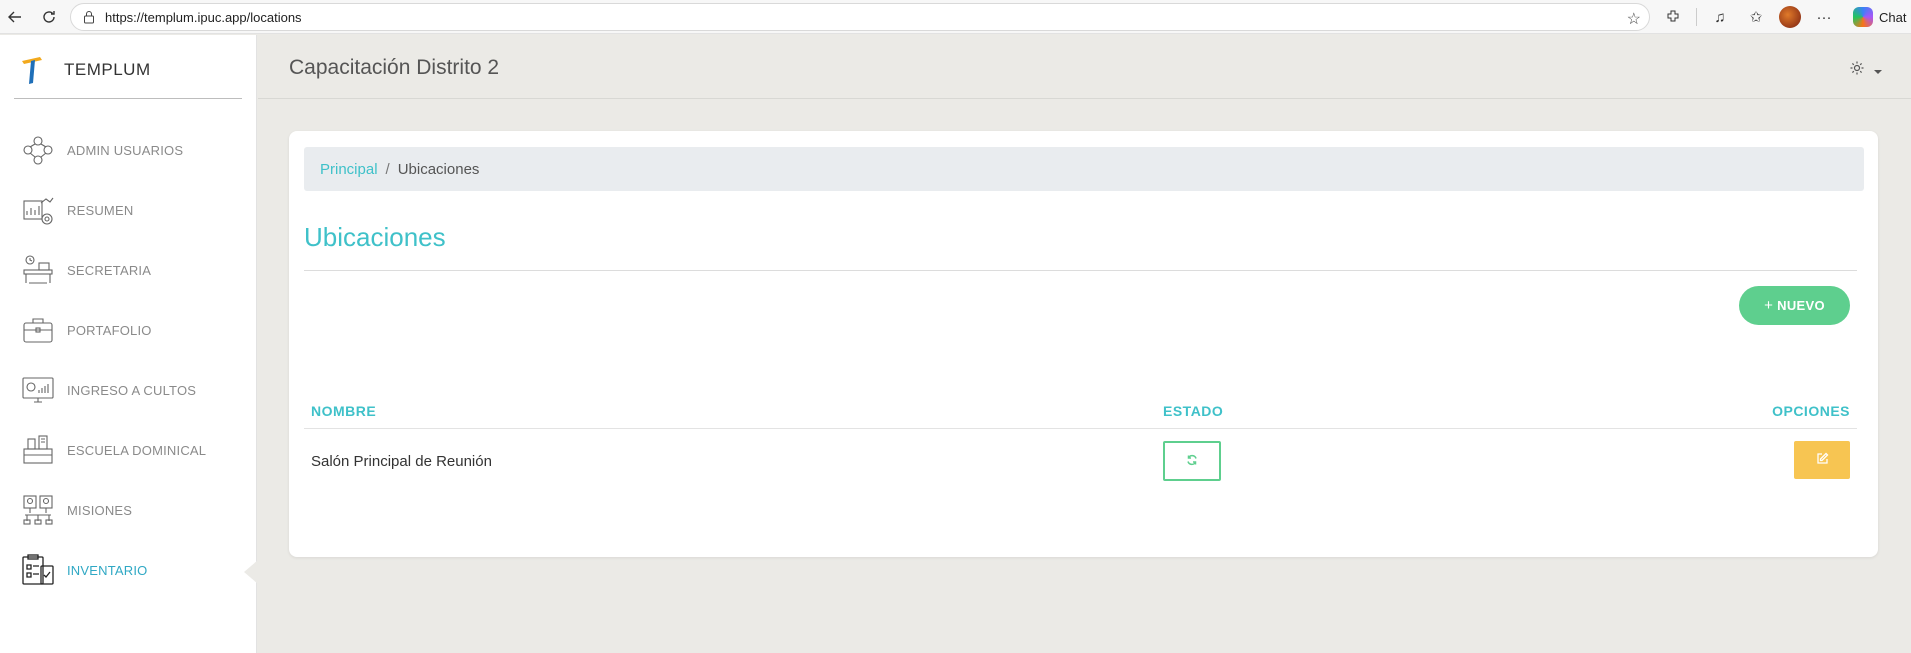 The height and width of the screenshot is (653, 1911). I want to click on toggle-status-button, so click(1192, 461).